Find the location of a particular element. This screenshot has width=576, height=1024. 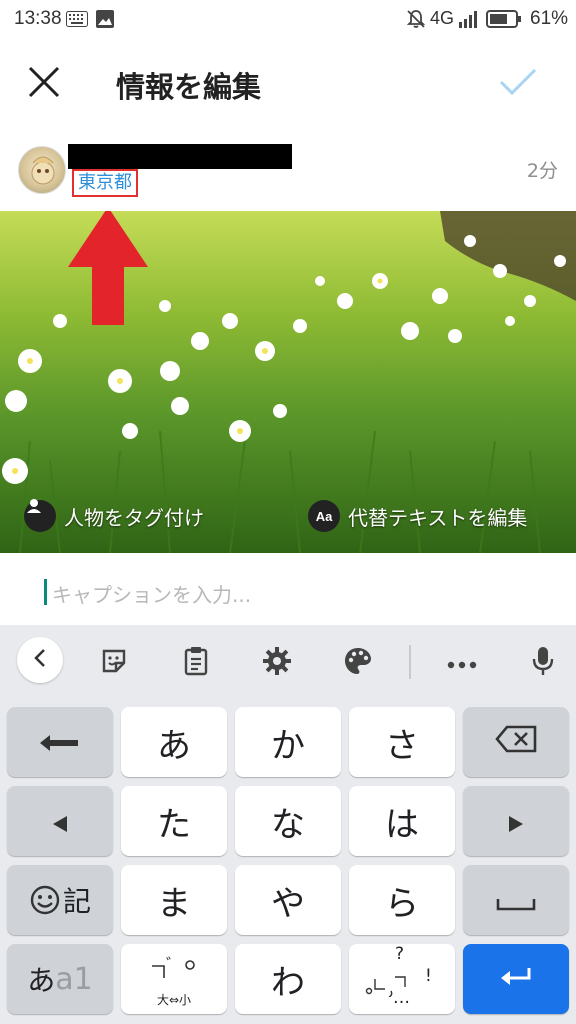

chevron-left-icon is located at coordinates (40, 660).